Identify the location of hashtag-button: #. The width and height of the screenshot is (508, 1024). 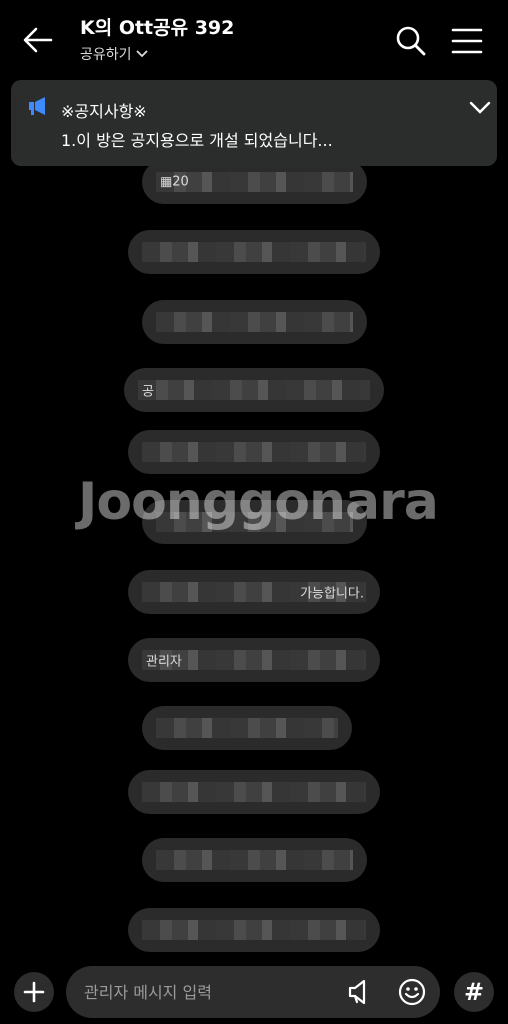
(474, 992).